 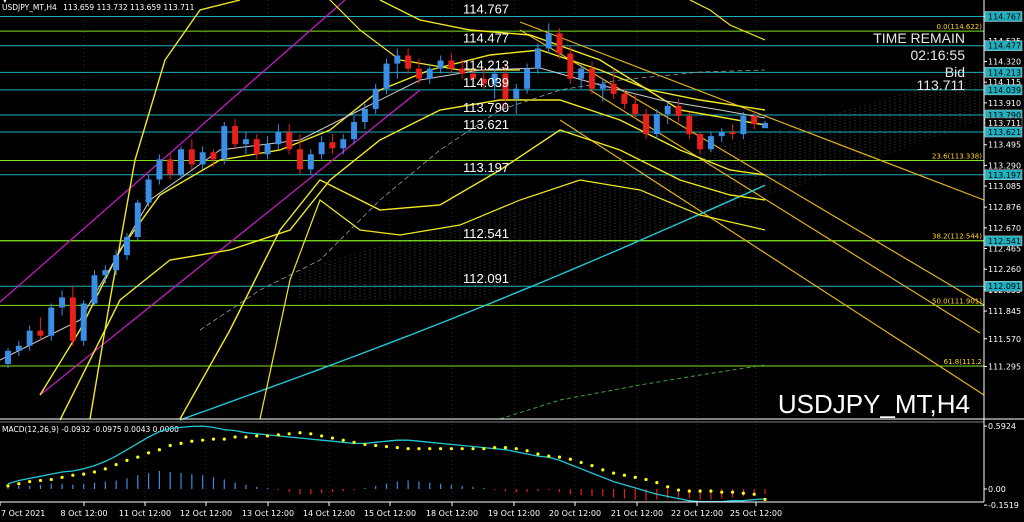 What do you see at coordinates (486, 38) in the screenshot?
I see `level-label: 114.477` at bounding box center [486, 38].